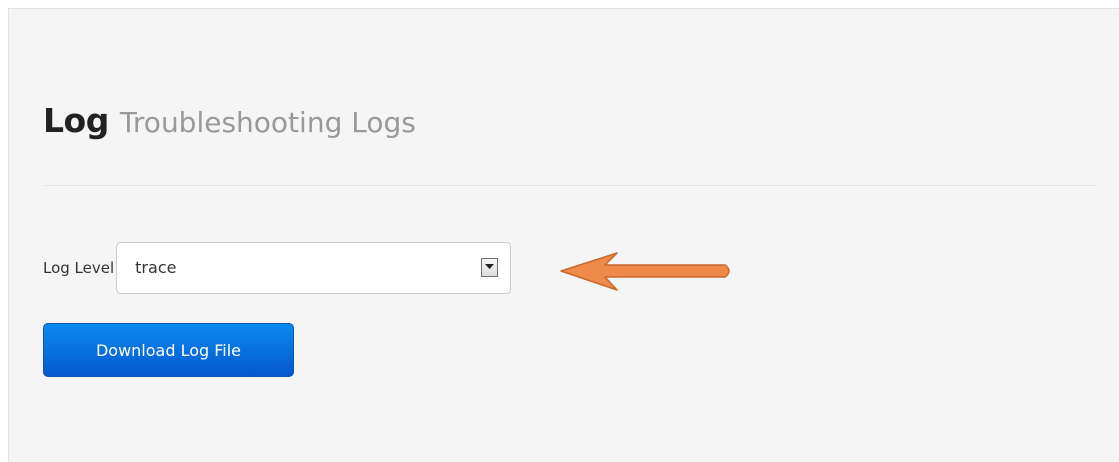 This screenshot has width=1119, height=462. What do you see at coordinates (267, 122) in the screenshot?
I see `page-subtitle: Troubleshooting Logs` at bounding box center [267, 122].